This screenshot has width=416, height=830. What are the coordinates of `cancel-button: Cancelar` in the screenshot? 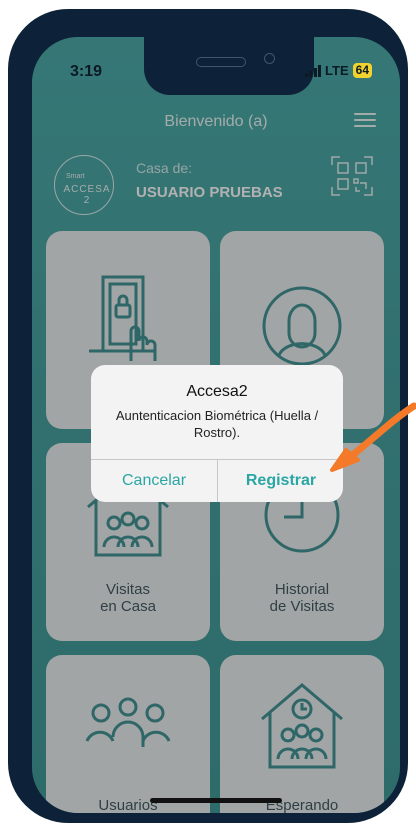 It's located at (154, 481).